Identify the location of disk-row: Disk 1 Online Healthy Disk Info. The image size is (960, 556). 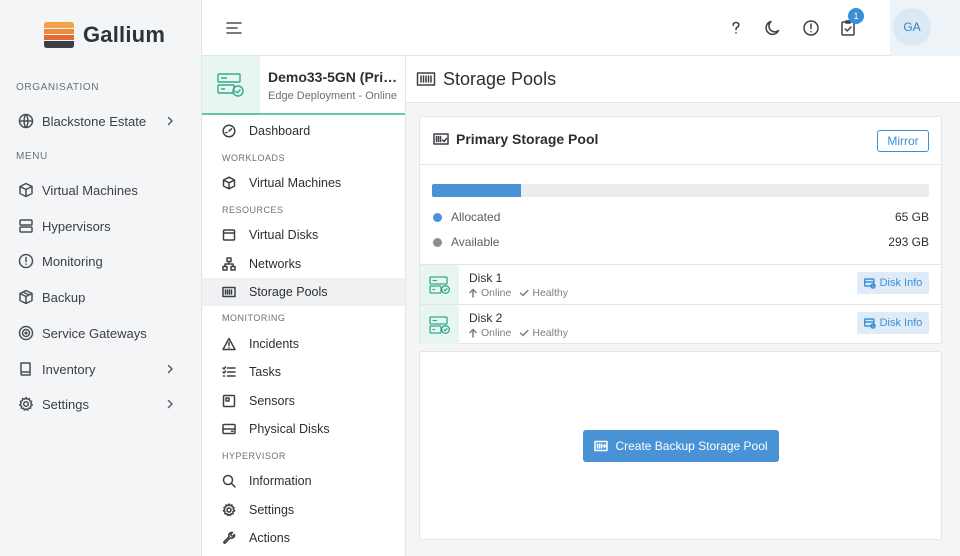
(680, 284).